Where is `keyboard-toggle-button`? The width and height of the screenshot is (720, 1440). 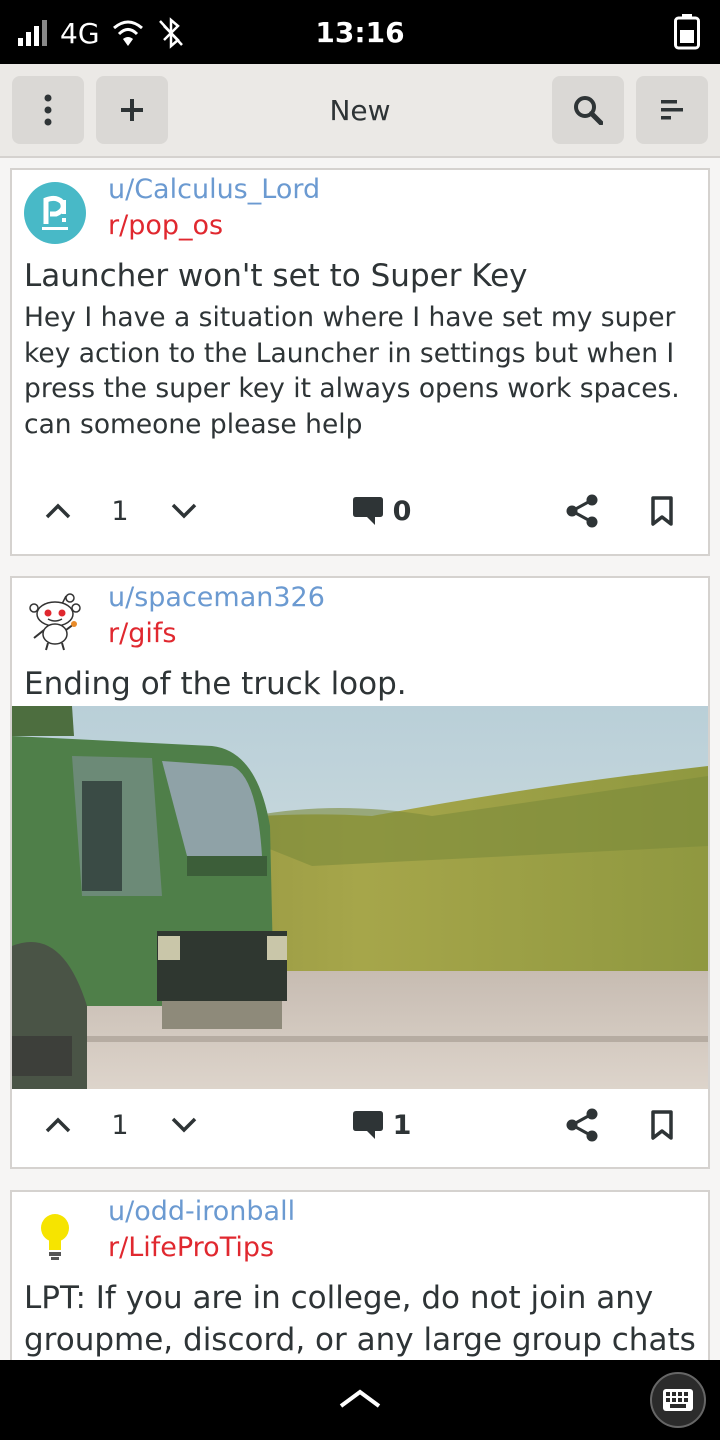 keyboard-toggle-button is located at coordinates (678, 1400).